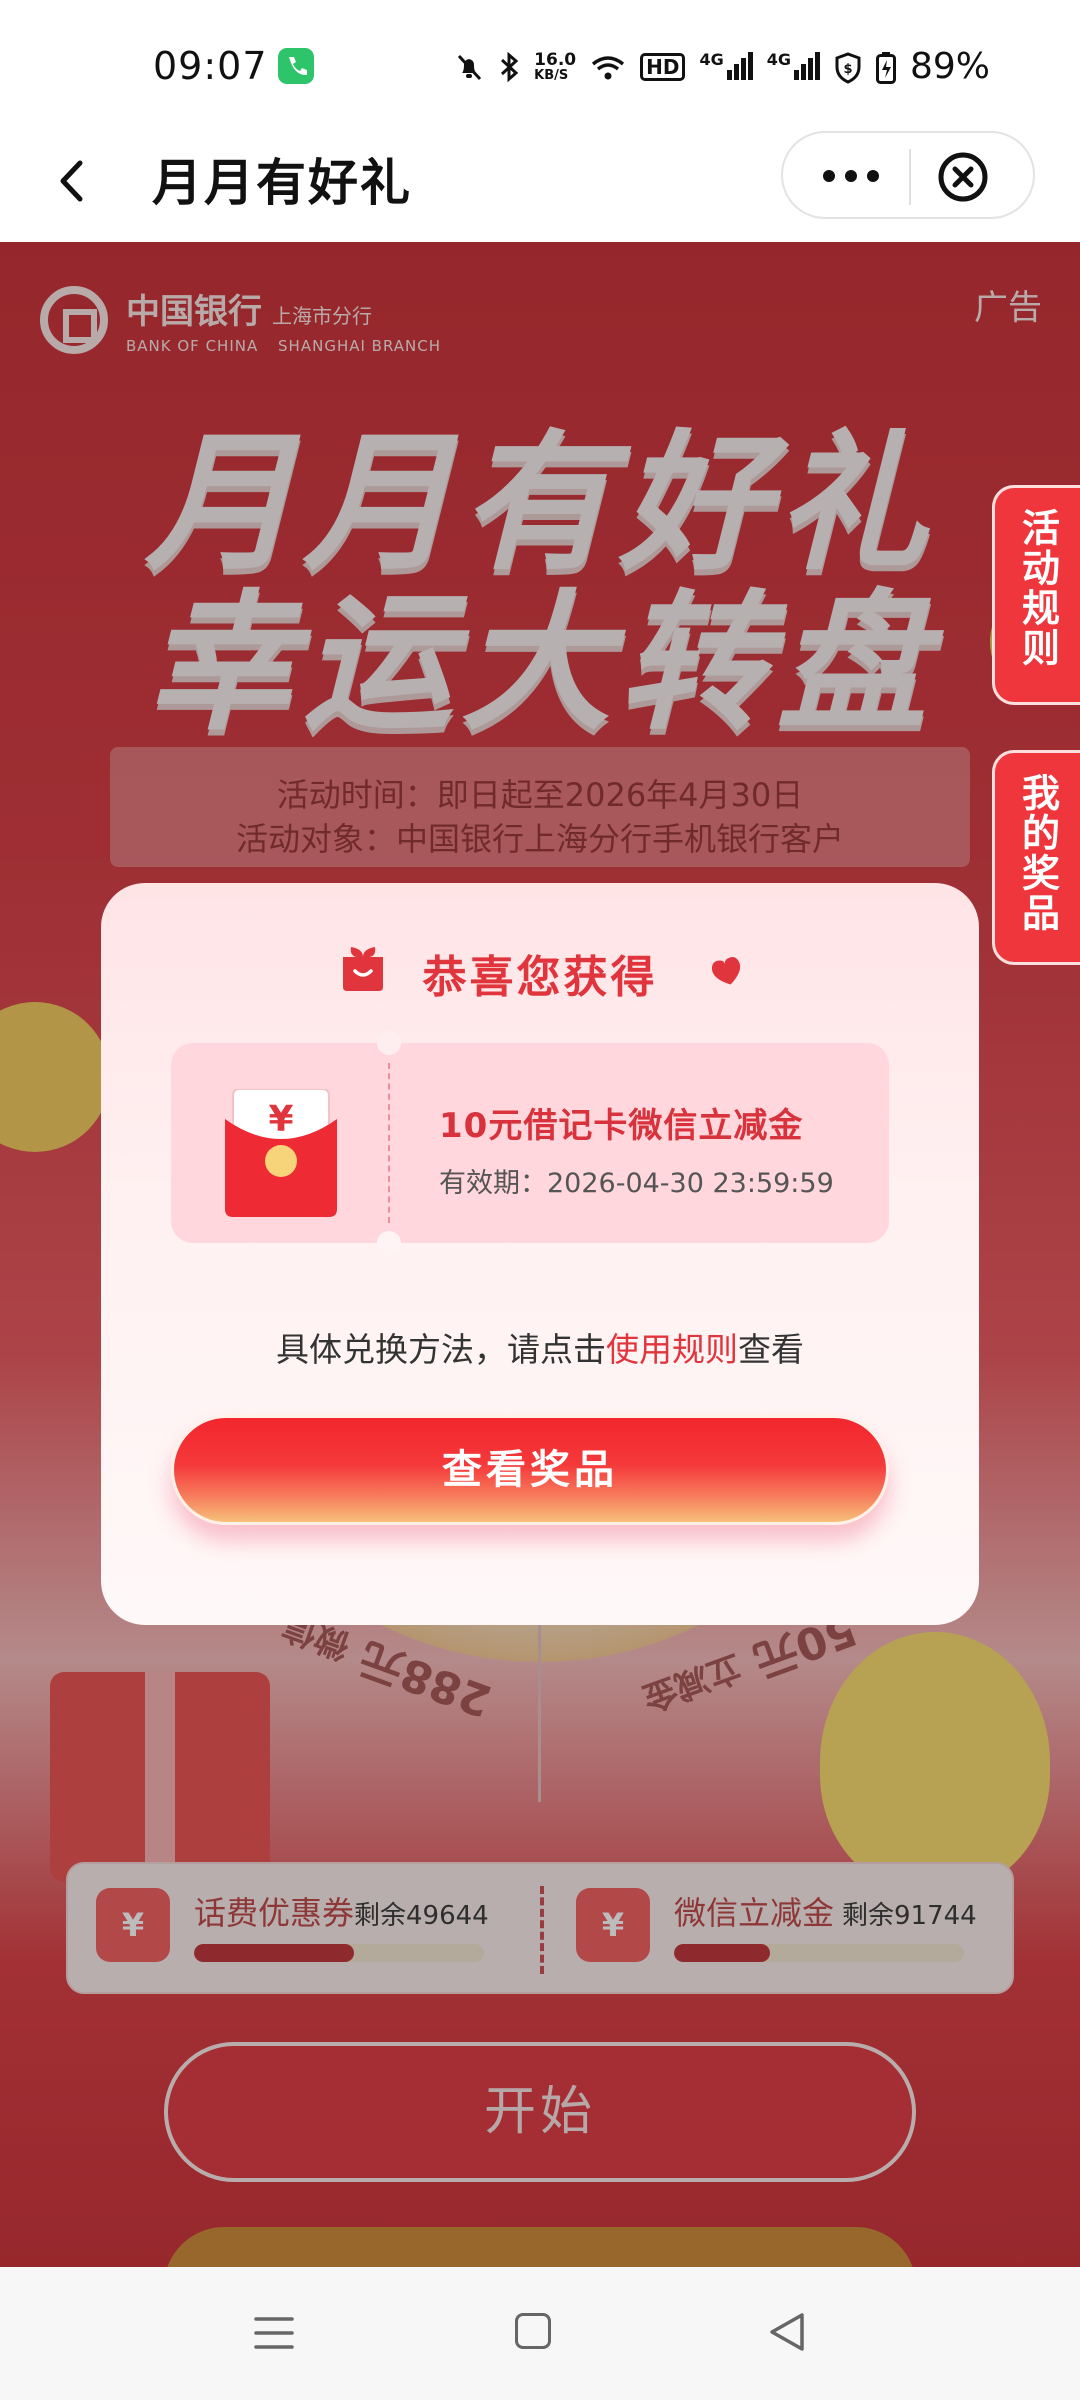  I want to click on prize-name: 10元借记卡微信立减金, so click(621, 1126).